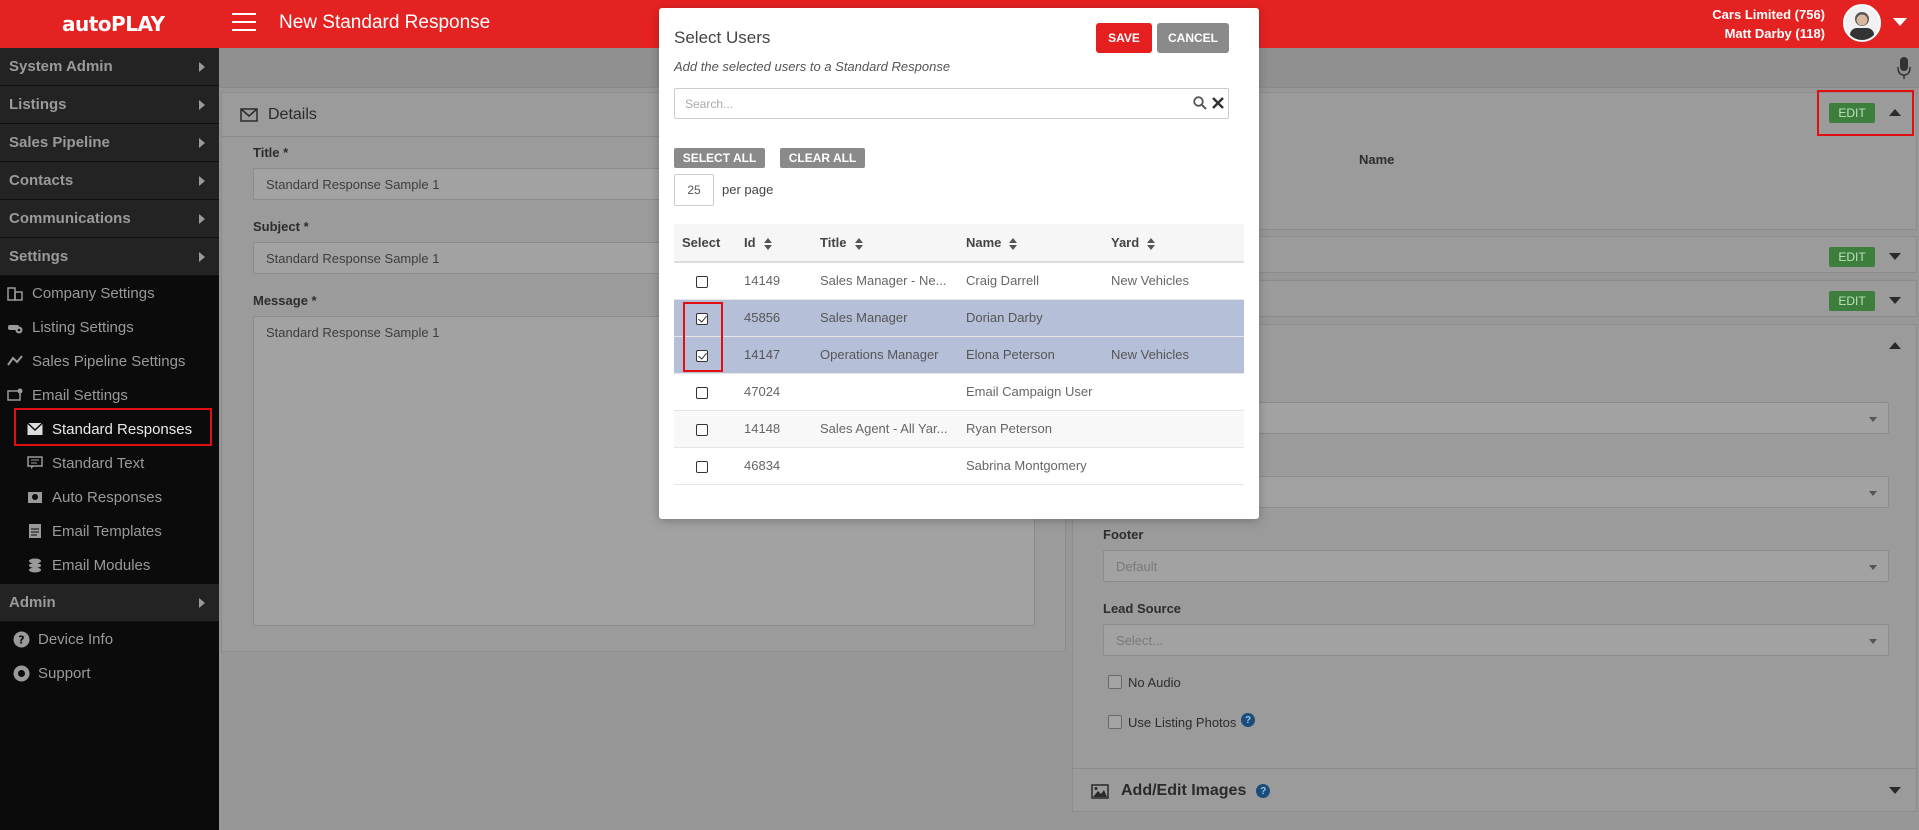  I want to click on column-name: Name, so click(1030, 243).